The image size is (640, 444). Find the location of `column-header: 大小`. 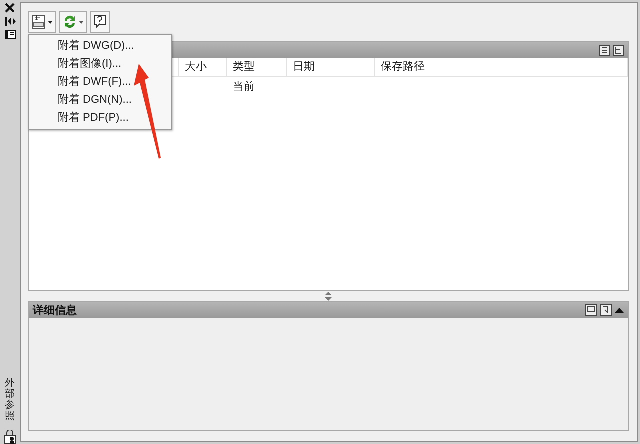

column-header: 大小 is located at coordinates (203, 67).